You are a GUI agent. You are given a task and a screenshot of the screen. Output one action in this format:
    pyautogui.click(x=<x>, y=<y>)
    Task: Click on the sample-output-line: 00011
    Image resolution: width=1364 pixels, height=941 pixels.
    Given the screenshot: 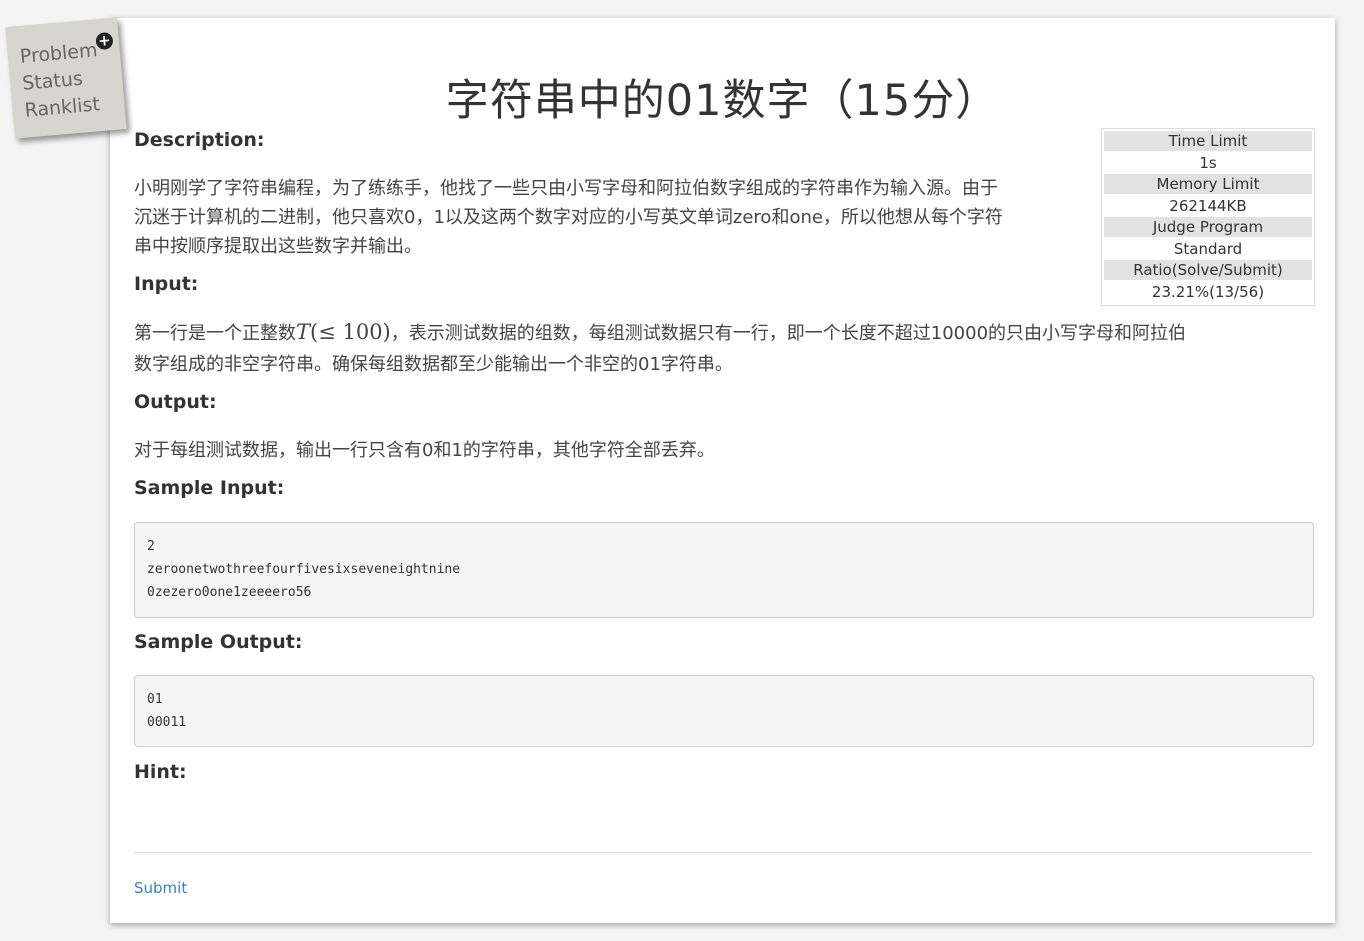 What is the action you would take?
    pyautogui.click(x=167, y=722)
    